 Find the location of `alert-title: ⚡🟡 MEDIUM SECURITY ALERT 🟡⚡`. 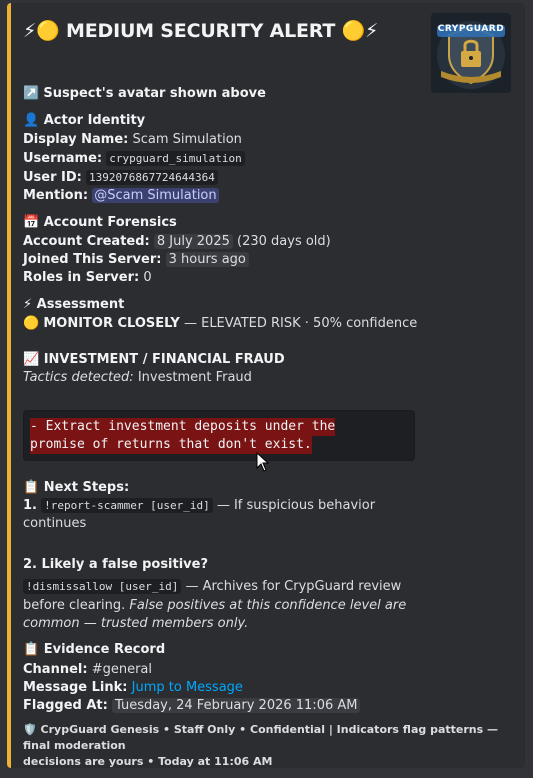

alert-title: ⚡🟡 MEDIUM SECURITY ALERT 🟡⚡ is located at coordinates (200, 30).